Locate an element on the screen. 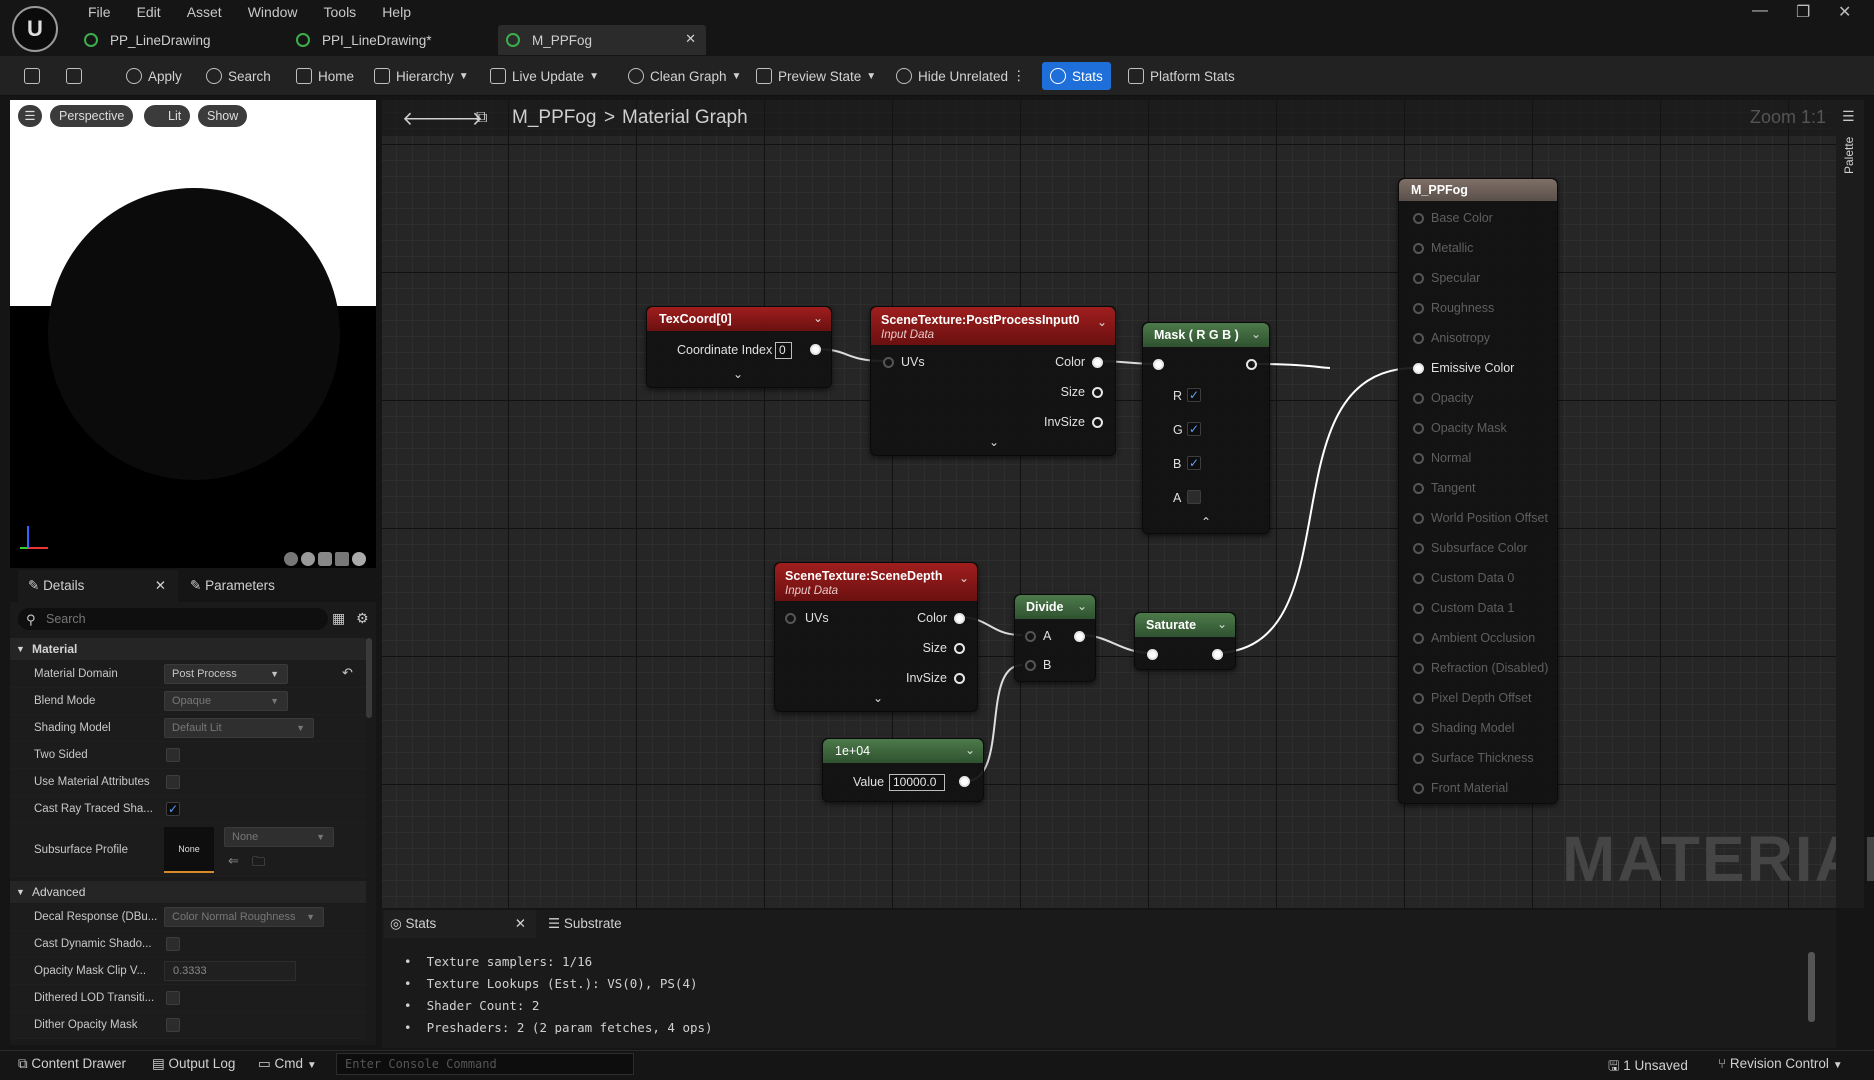 This screenshot has width=1874, height=1080. revision-control-button: ⑂ Revision Control ▼ is located at coordinates (1780, 1063).